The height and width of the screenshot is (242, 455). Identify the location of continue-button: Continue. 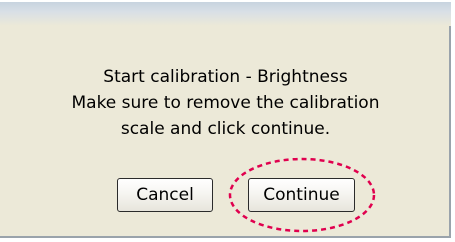
(301, 195).